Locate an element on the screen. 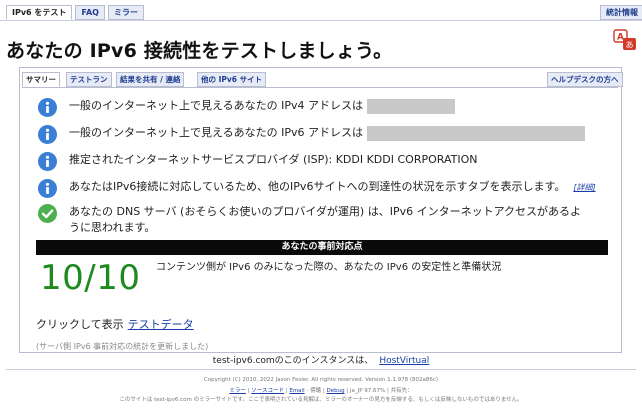  details-link: [詳細] is located at coordinates (584, 187).